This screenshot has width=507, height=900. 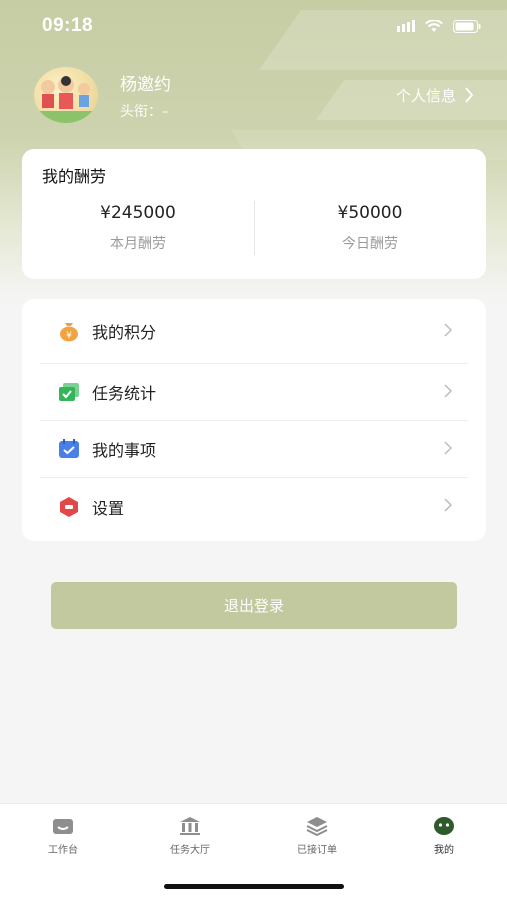 What do you see at coordinates (63, 850) in the screenshot?
I see `tab-label: 工作台` at bounding box center [63, 850].